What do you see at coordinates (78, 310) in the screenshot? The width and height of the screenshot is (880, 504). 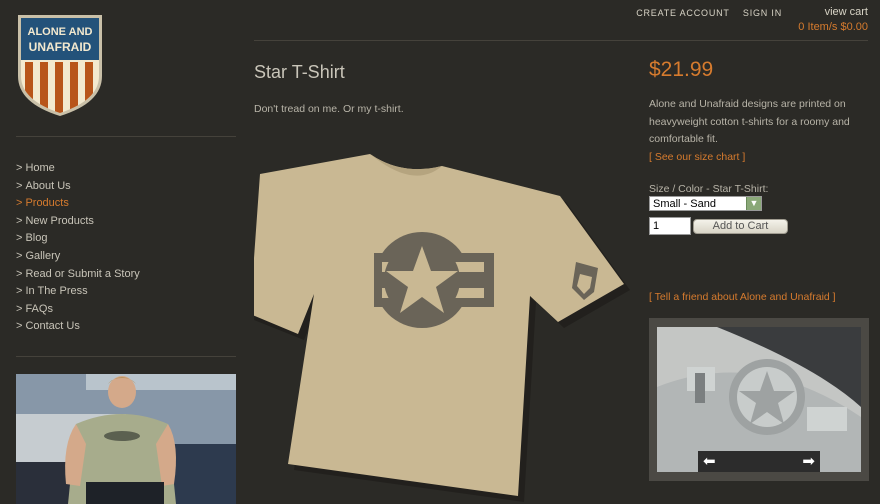 I see `nav-item-faqs: > FAQs` at bounding box center [78, 310].